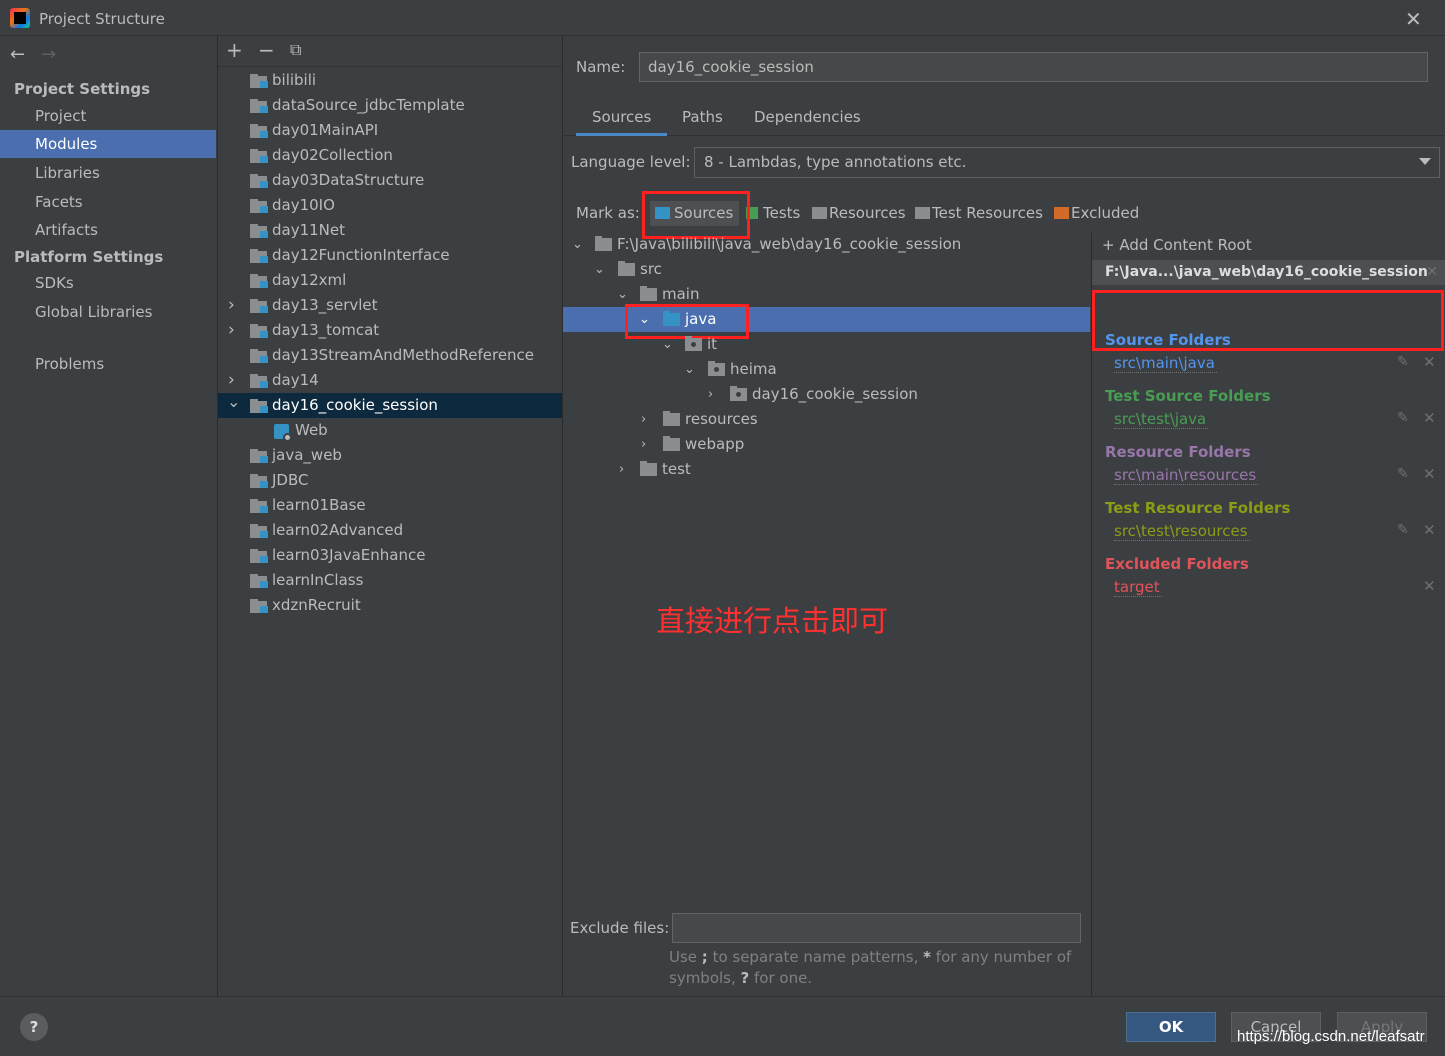  Describe the element at coordinates (826, 419) in the screenshot. I see `tree-row-resources: › resources` at that location.